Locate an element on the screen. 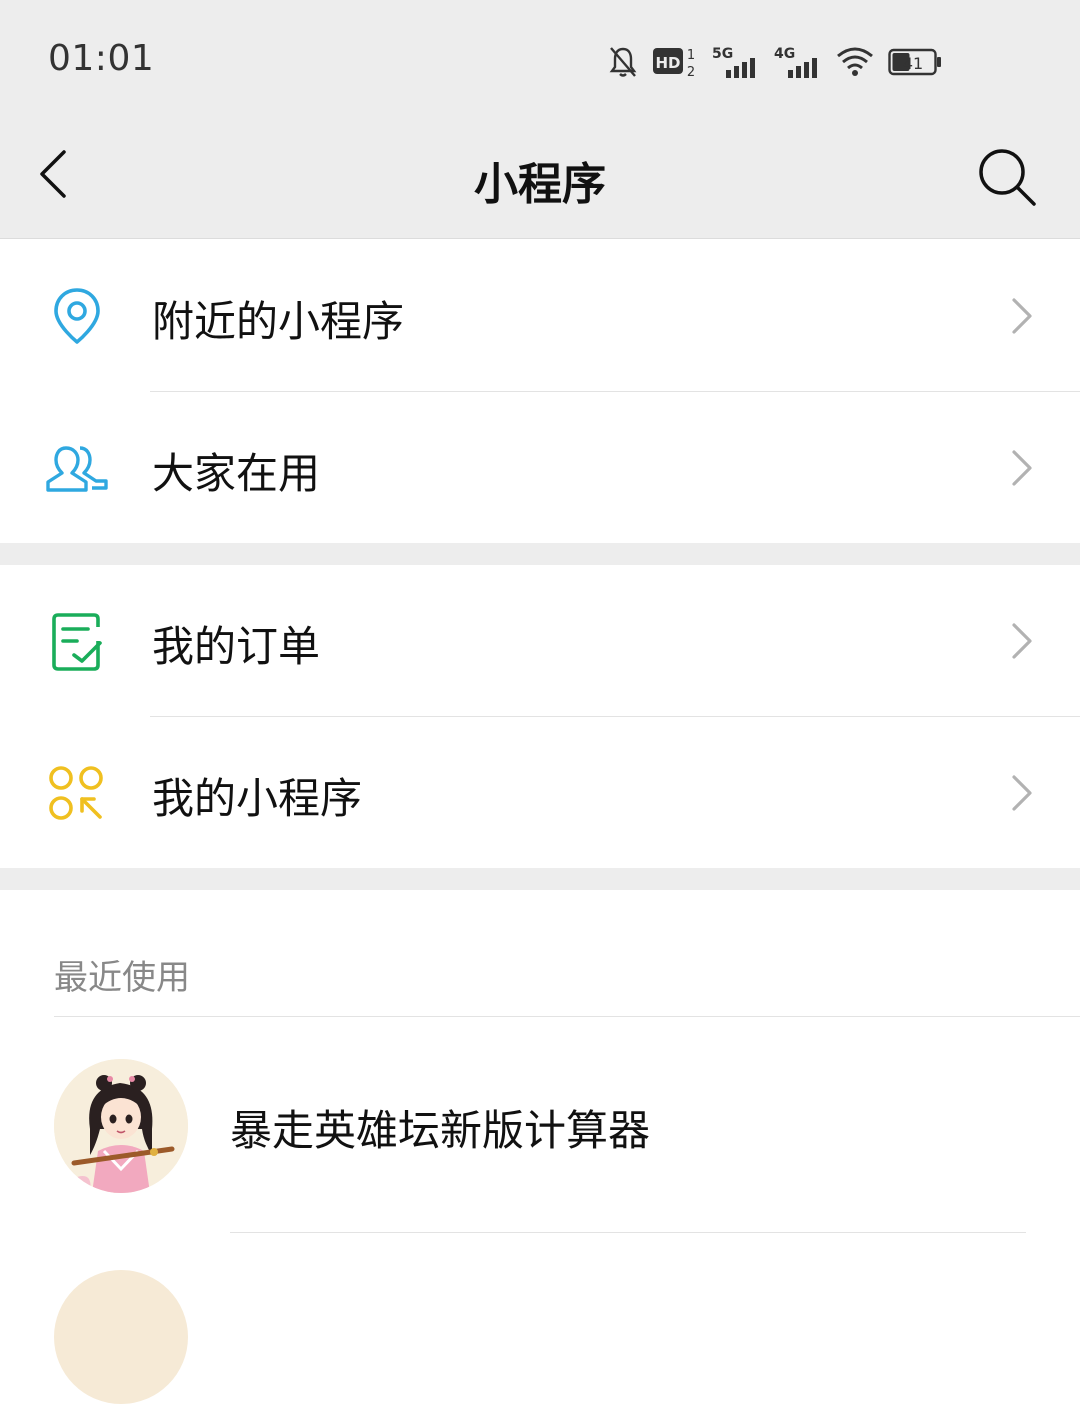 The width and height of the screenshot is (1080, 1404). menu-item-my-miniprograms: 我的小程序 is located at coordinates (540, 792).